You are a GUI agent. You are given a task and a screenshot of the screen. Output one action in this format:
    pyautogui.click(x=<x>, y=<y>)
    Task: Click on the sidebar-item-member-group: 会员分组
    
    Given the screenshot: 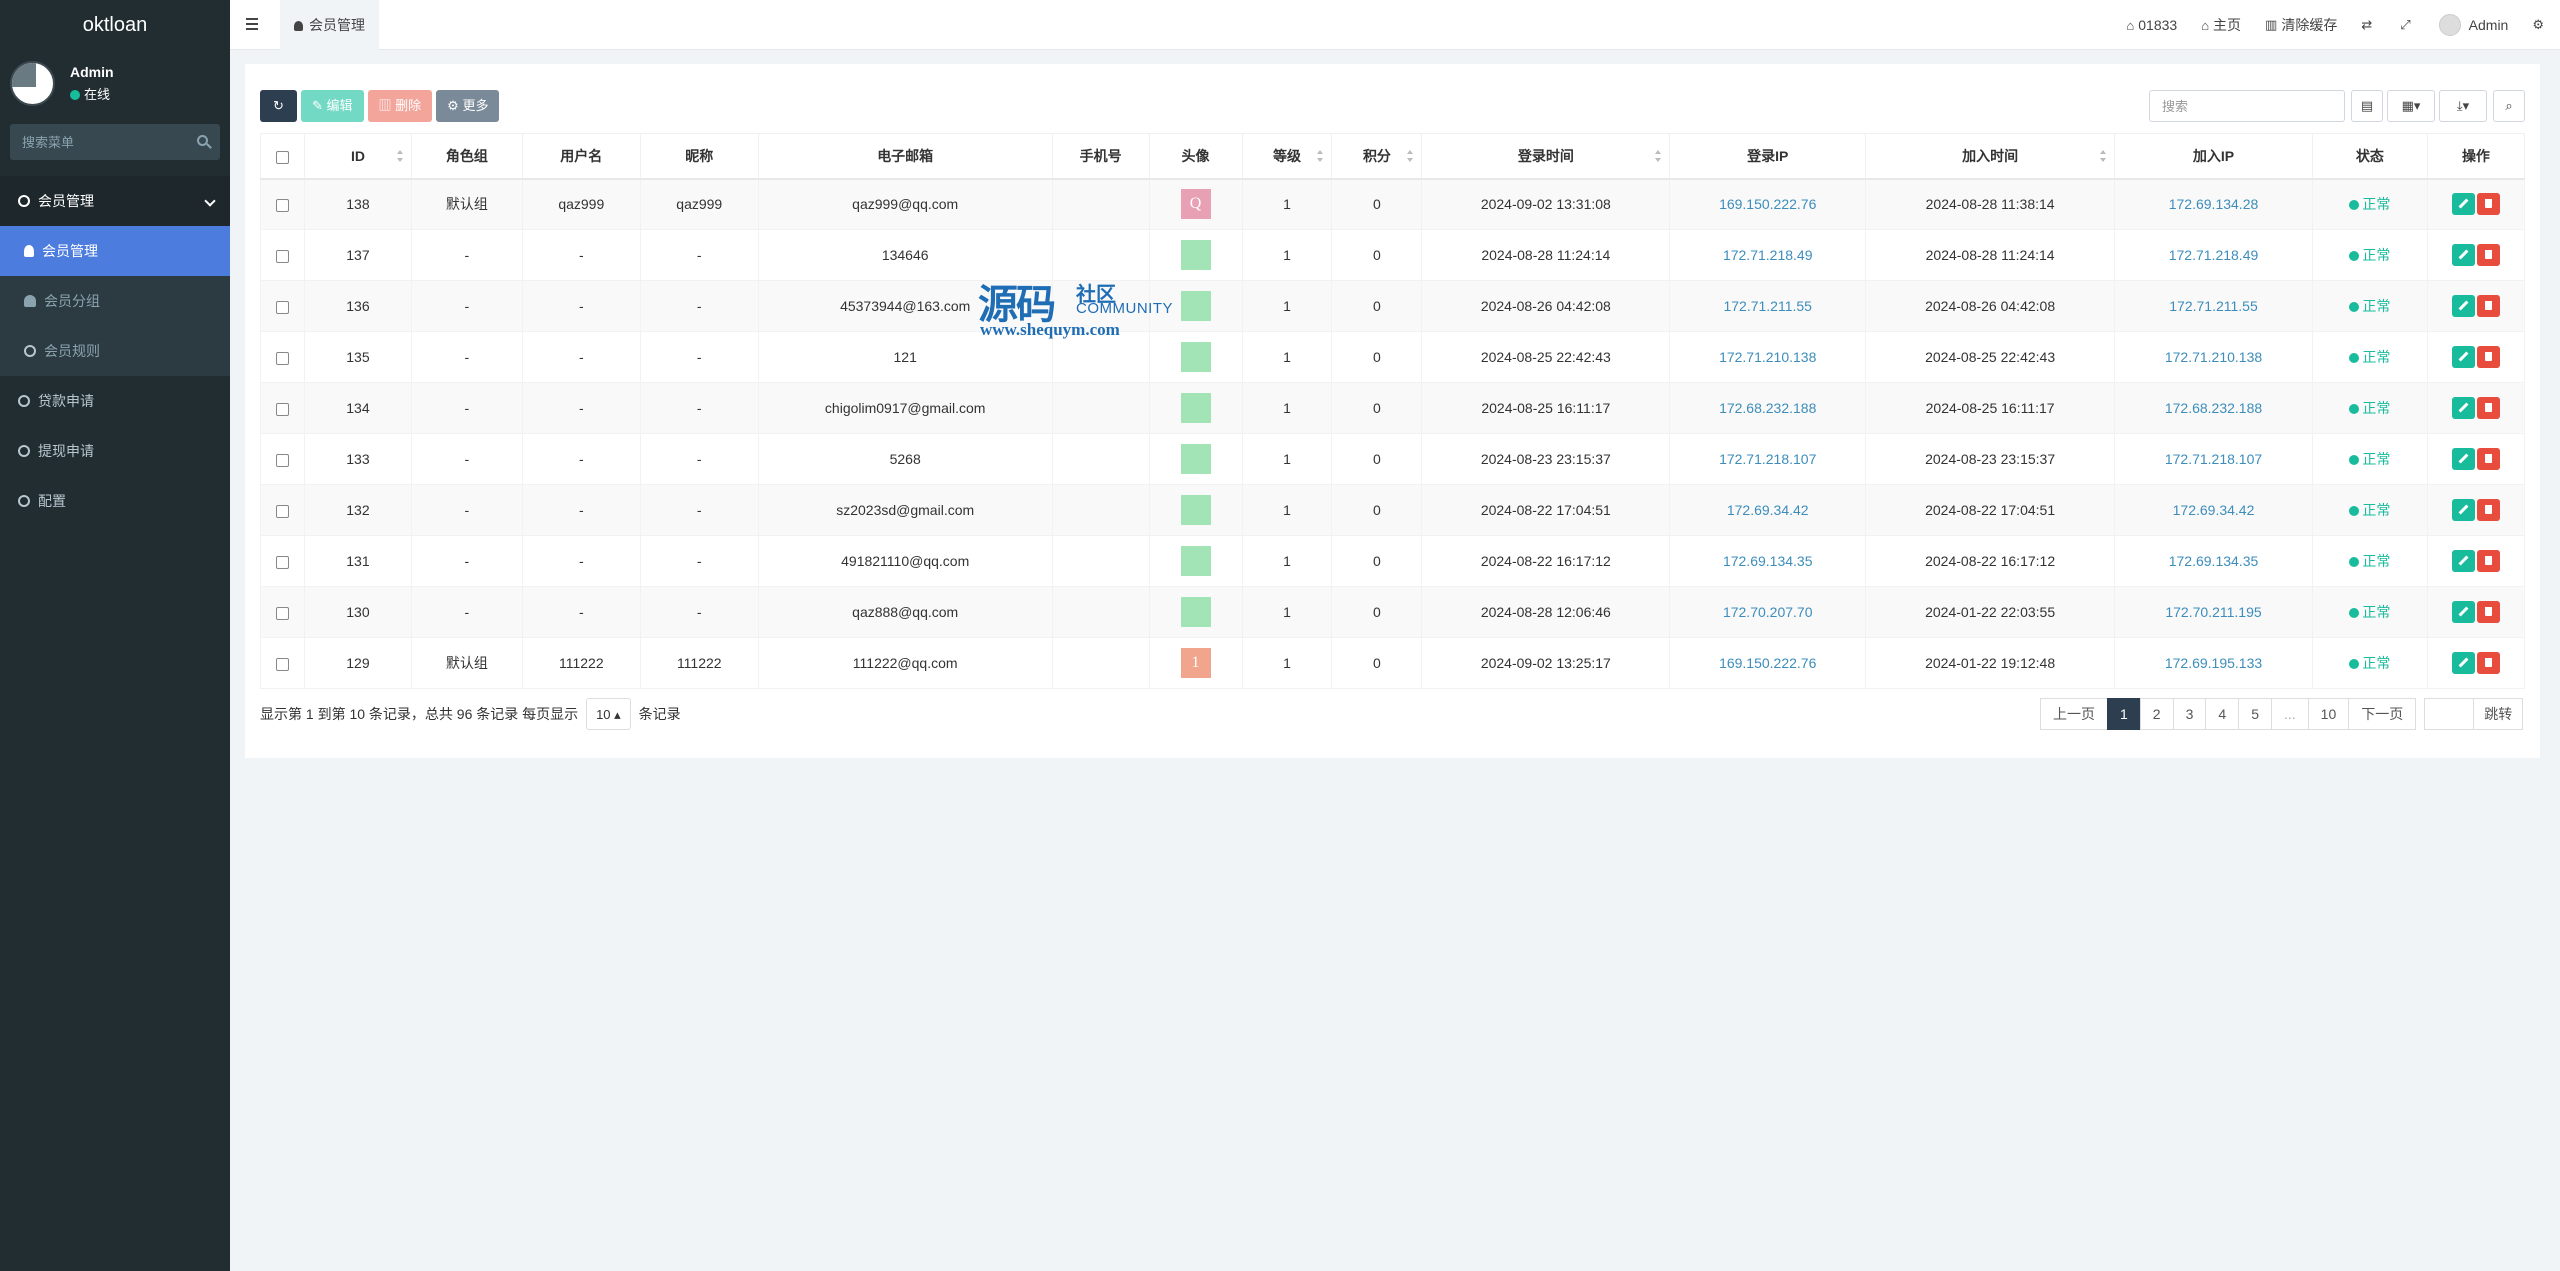 What is the action you would take?
    pyautogui.click(x=115, y=301)
    